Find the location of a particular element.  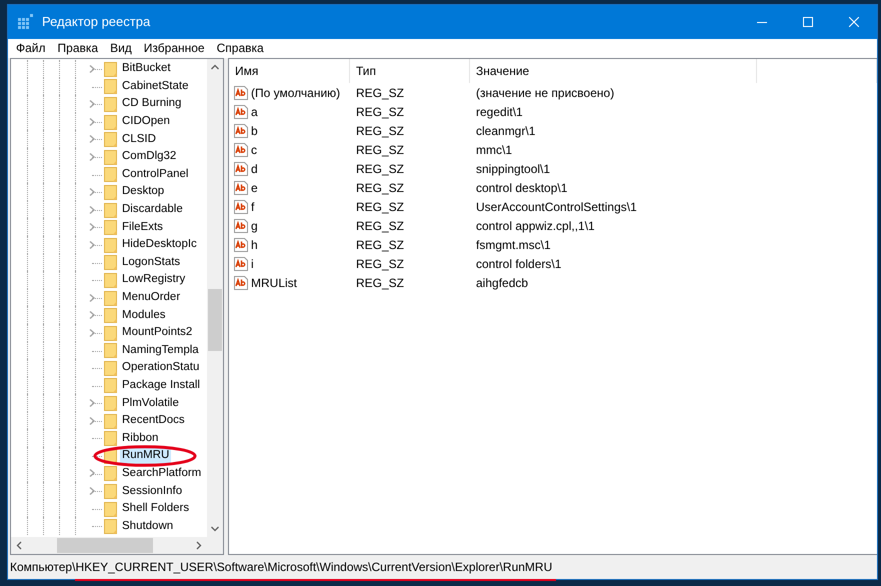

value-data: UserAccountControlSettings\1 is located at coordinates (556, 207).